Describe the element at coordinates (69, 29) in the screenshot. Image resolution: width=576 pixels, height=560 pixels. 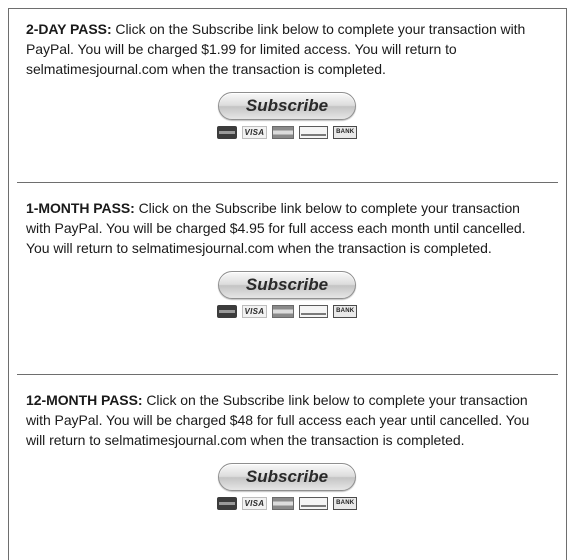
I see `pass-title: 2-DAY PASS:` at that location.